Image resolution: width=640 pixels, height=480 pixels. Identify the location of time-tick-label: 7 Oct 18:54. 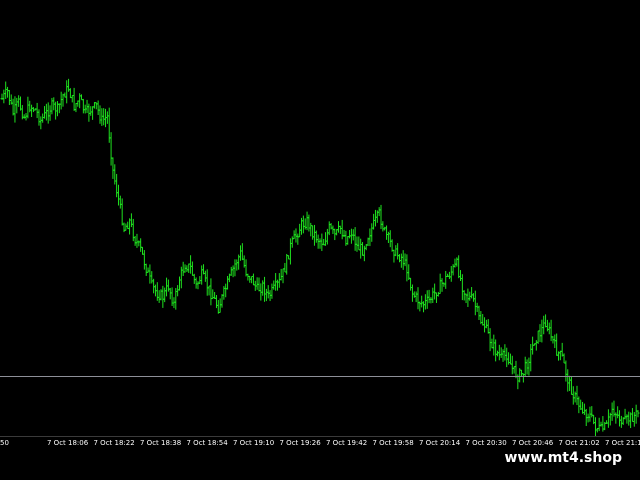
(207, 443).